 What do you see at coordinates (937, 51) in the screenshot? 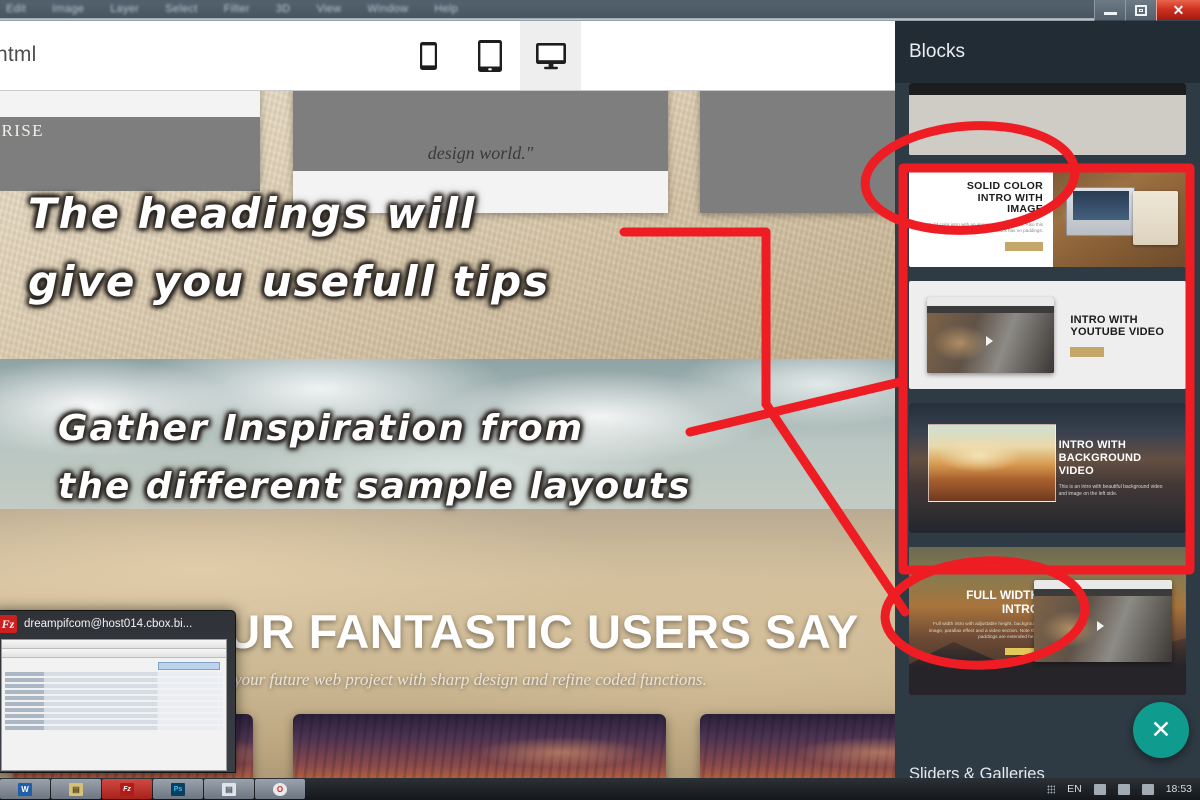
I see `blocks-panel-title: Blocks` at bounding box center [937, 51].